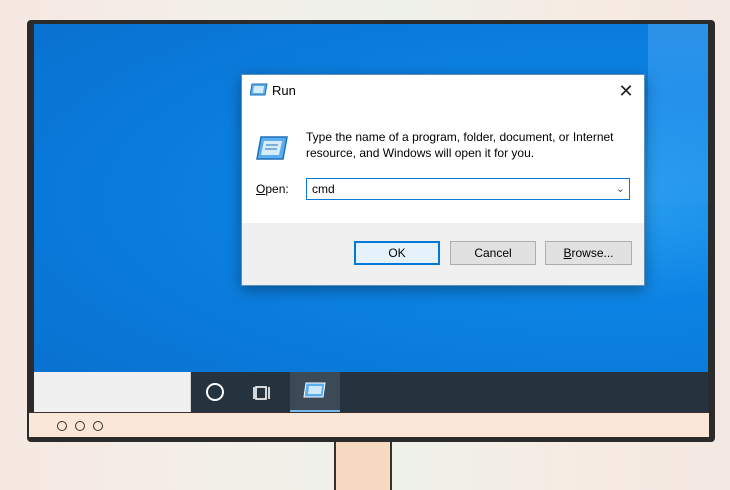 This screenshot has height=490, width=730. I want to click on monitor-bezel, so click(369, 424).